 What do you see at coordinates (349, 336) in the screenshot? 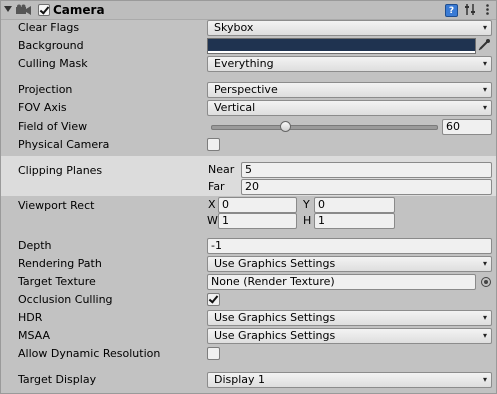
I see `msaa-dropdown: Use Graphics Settings ▾` at bounding box center [349, 336].